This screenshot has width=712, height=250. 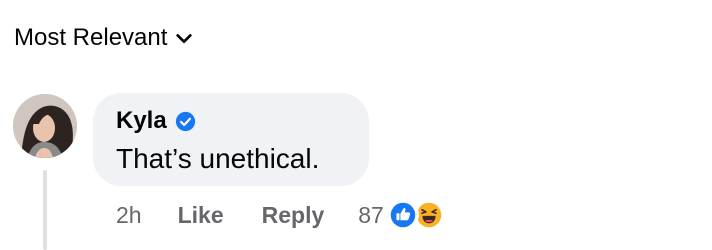 I want to click on verified-badge-icon, so click(x=185, y=121).